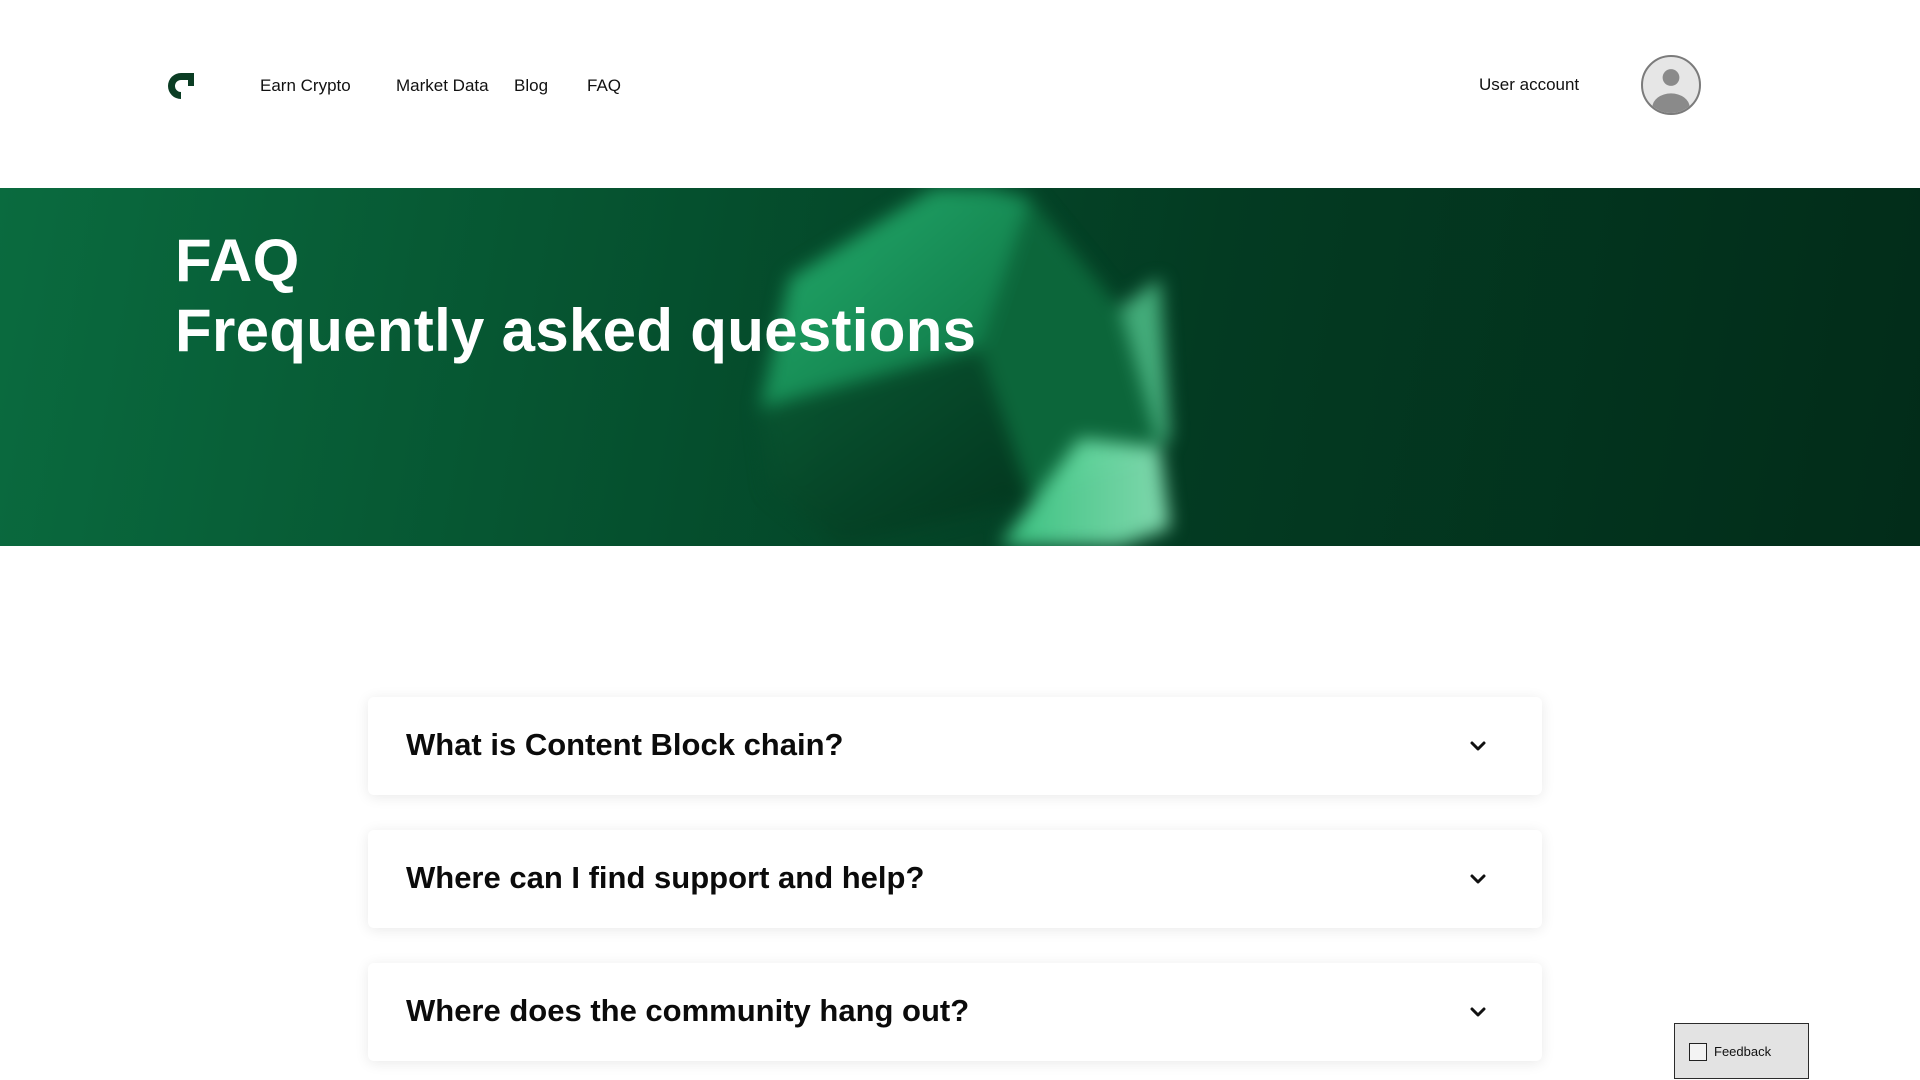 Image resolution: width=1920 pixels, height=1080 pixels. I want to click on faq-item-support-help: Where can I find support and help?, so click(955, 879).